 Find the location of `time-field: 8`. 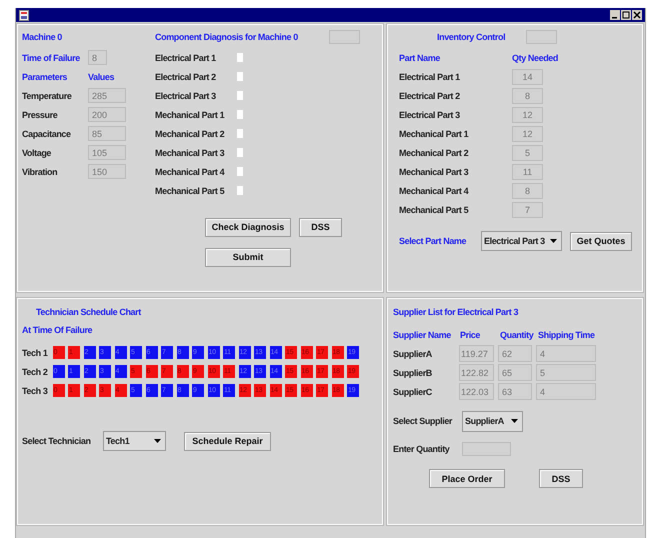

time-field: 8 is located at coordinates (97, 57).